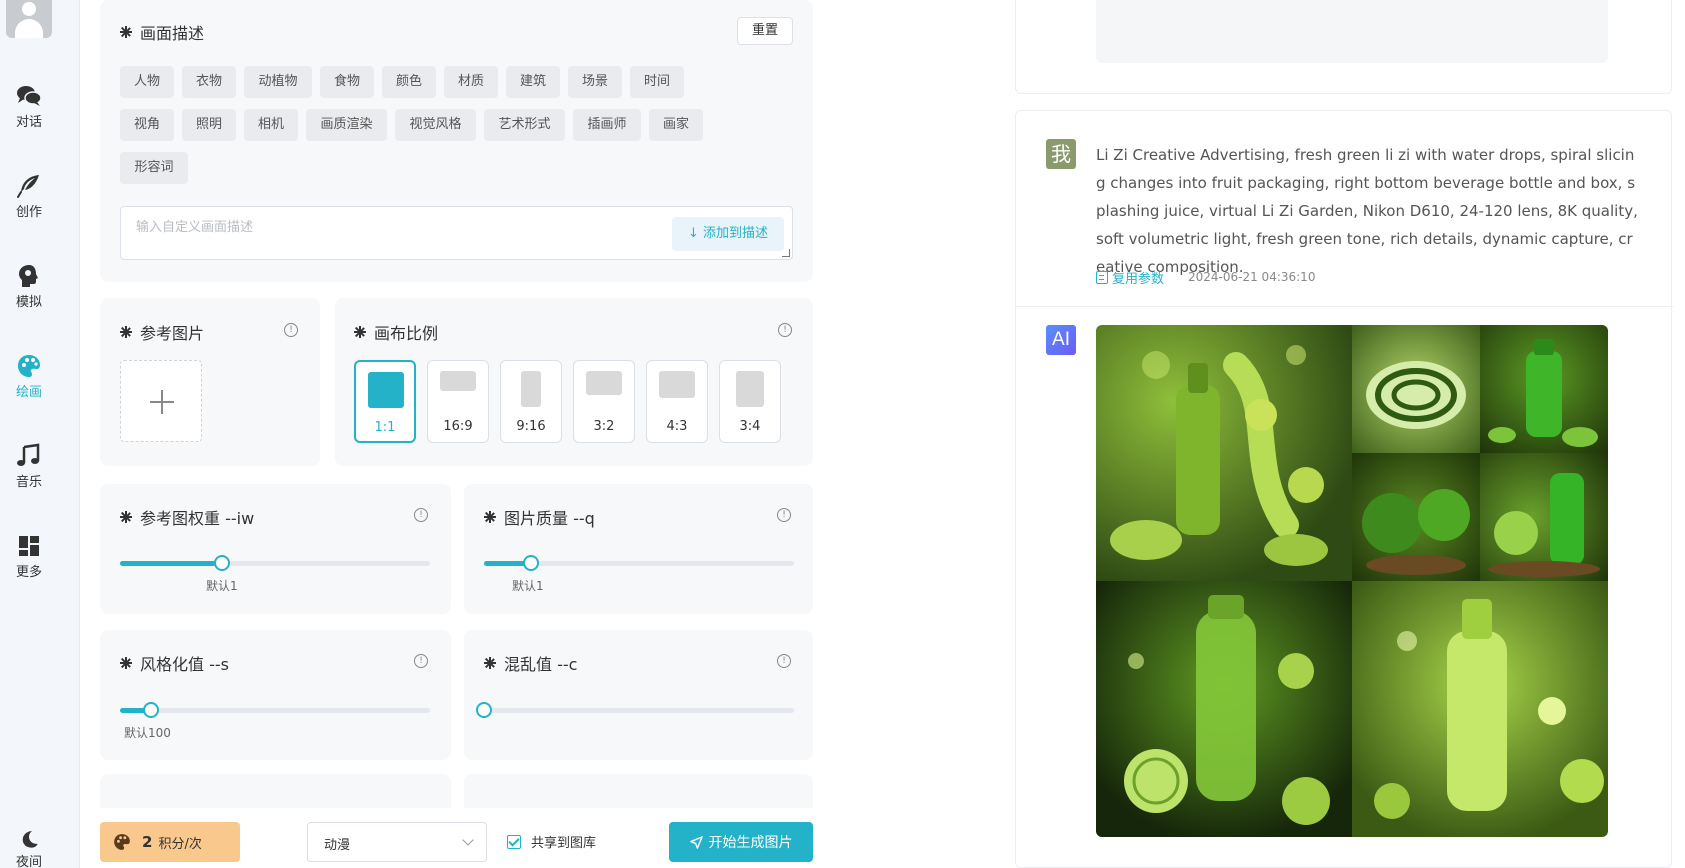 The image size is (1685, 868). What do you see at coordinates (195, 227) in the screenshot?
I see `description-placeholder: 输入自定义画面描述` at bounding box center [195, 227].